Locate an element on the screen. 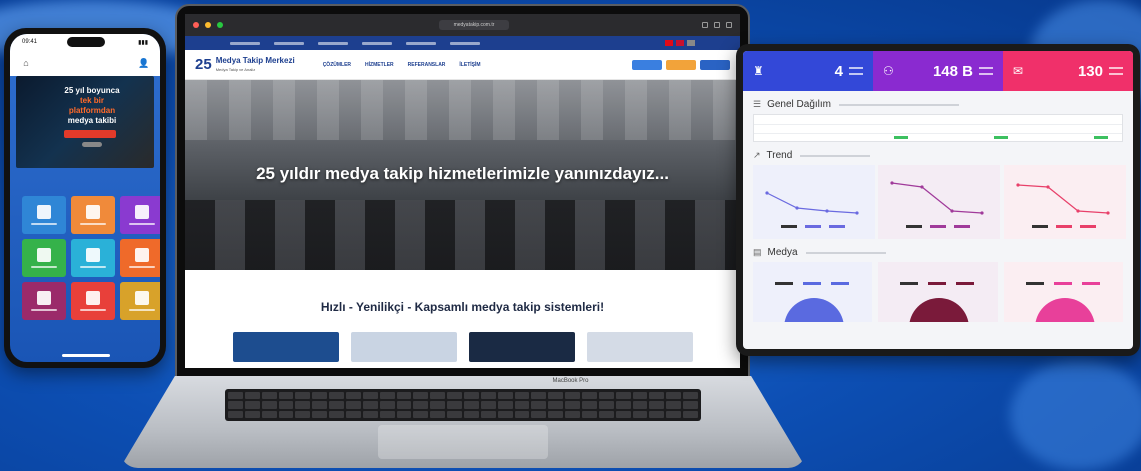 The height and width of the screenshot is (471, 1141). phone-banner-button is located at coordinates (90, 134).